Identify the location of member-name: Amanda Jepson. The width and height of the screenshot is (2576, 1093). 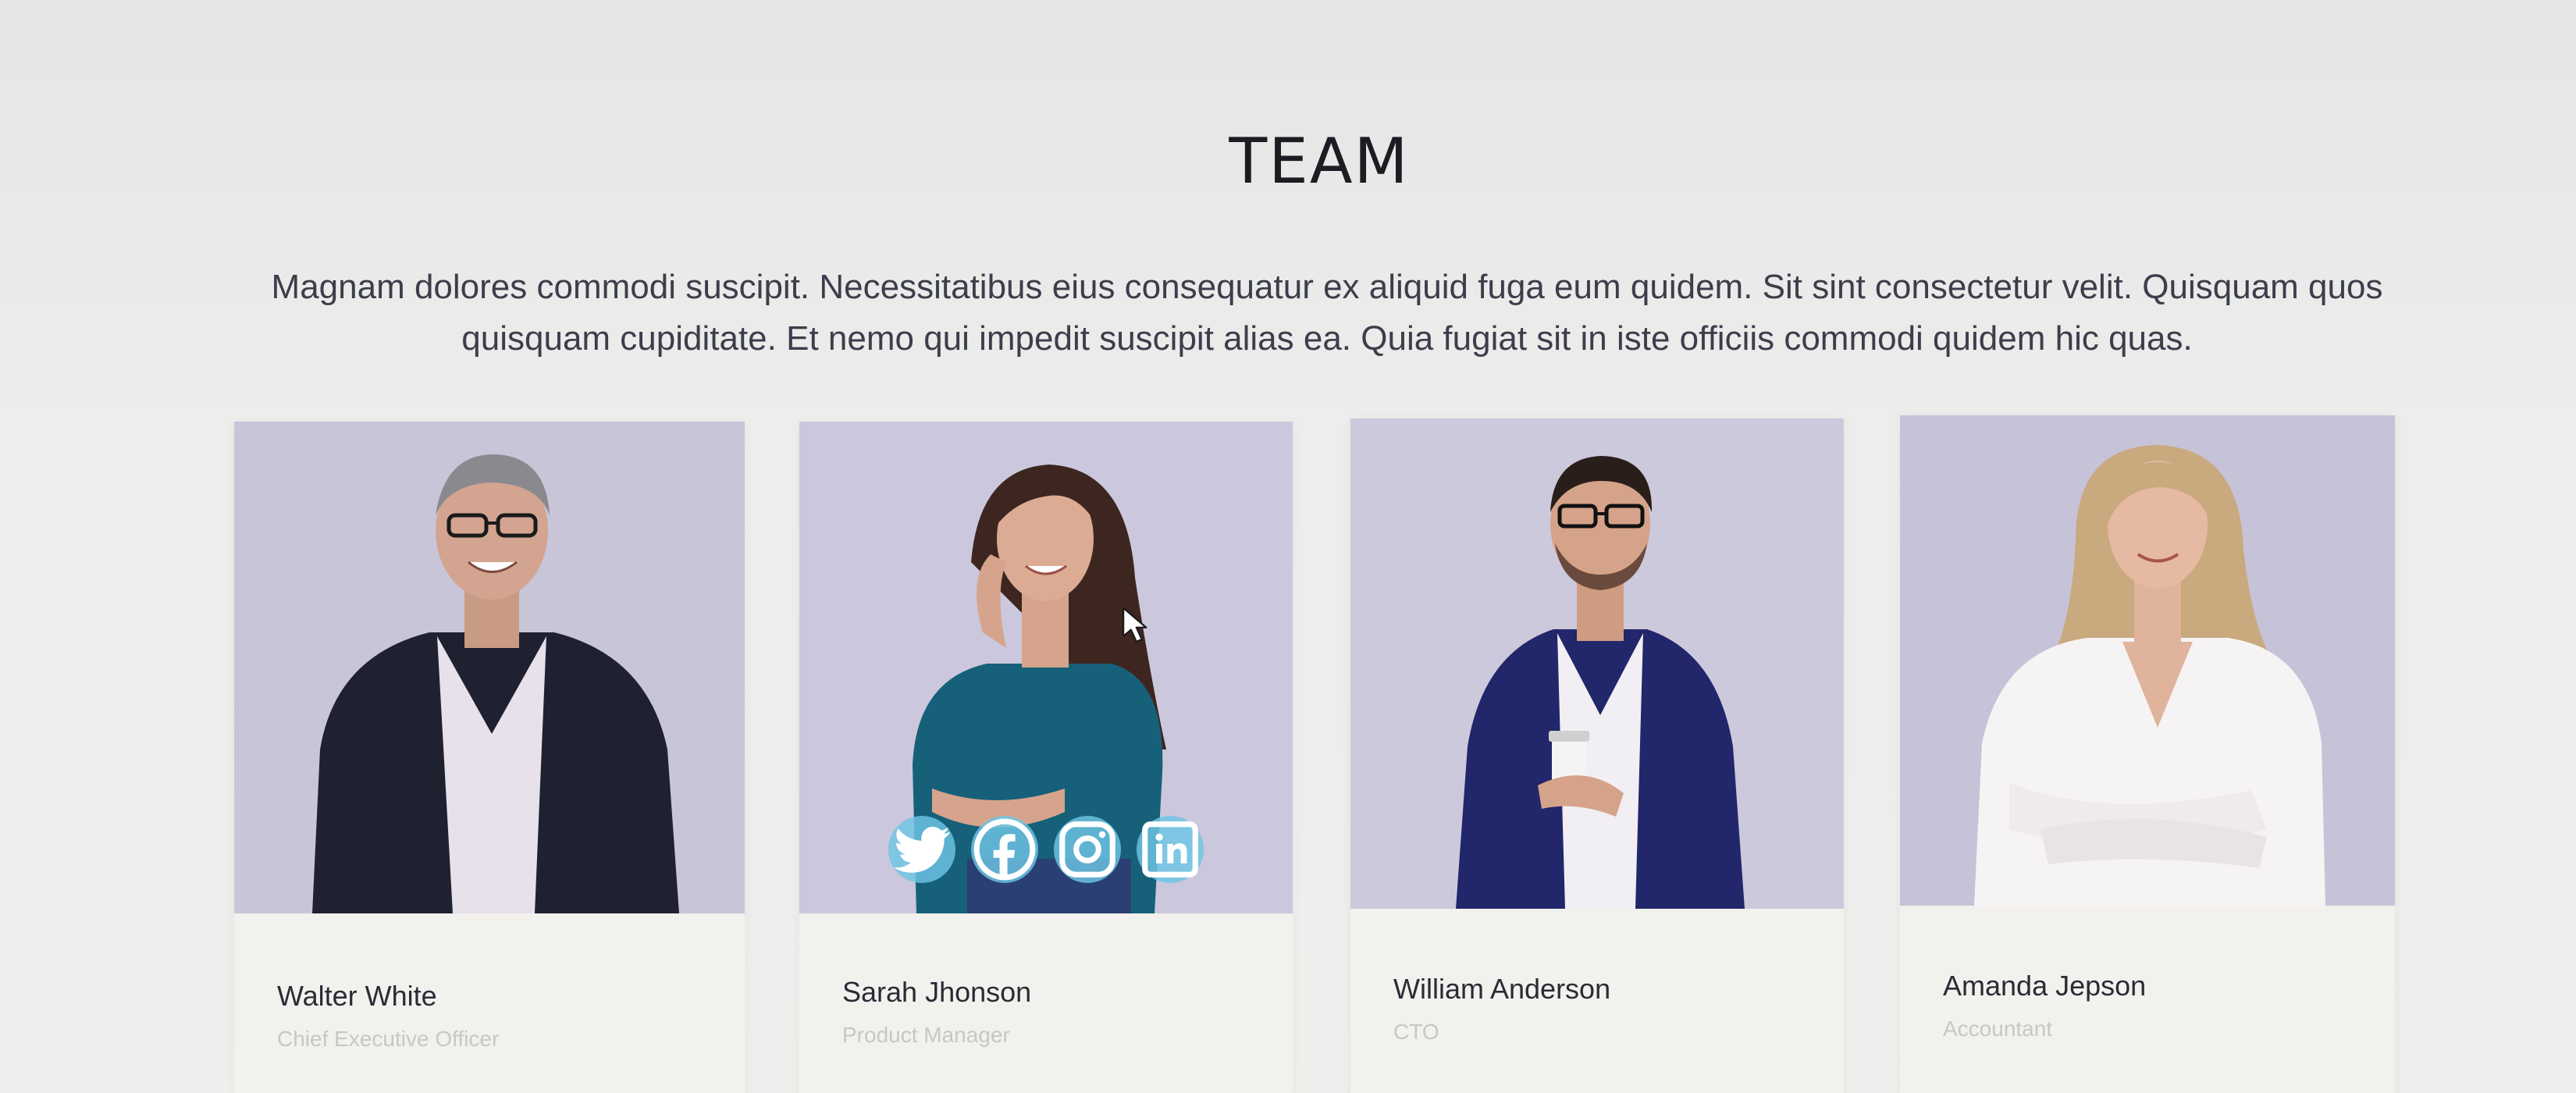
(2045, 986).